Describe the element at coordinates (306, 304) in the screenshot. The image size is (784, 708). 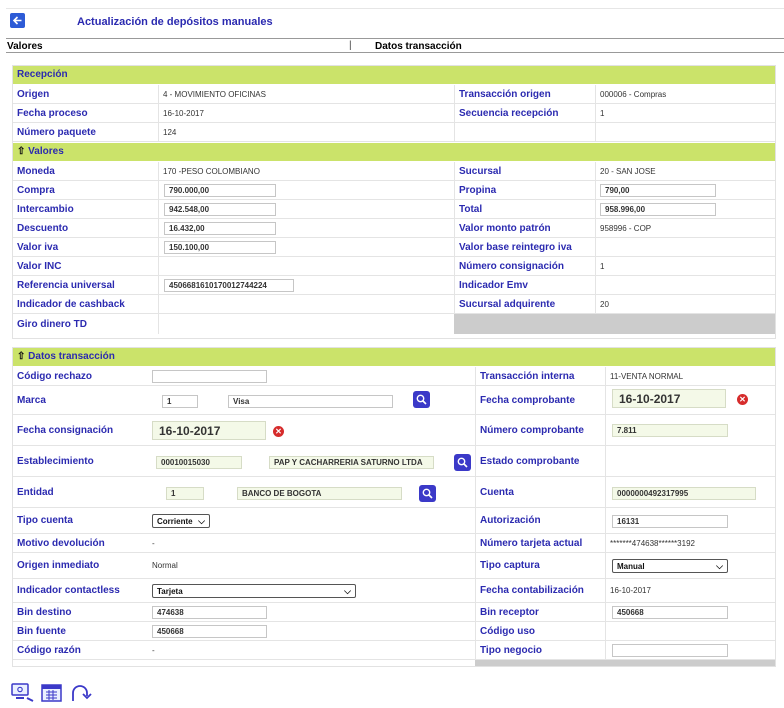
I see `cashback-value` at that location.